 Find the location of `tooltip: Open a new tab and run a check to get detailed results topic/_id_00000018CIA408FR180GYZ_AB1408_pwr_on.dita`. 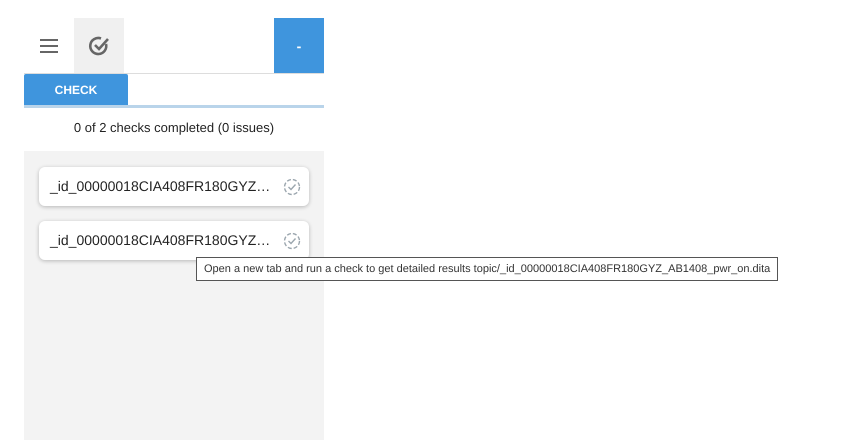

tooltip: Open a new tab and run a check to get detailed results topic/_id_00000018CIA408FR180GYZ_AB1408_pwr_on.dita is located at coordinates (487, 269).